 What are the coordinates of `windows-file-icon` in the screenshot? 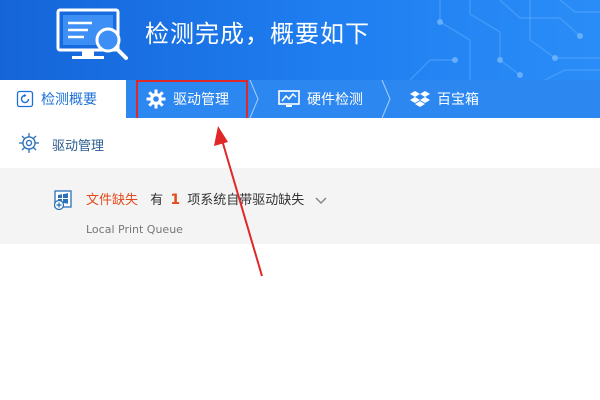 It's located at (62, 200).